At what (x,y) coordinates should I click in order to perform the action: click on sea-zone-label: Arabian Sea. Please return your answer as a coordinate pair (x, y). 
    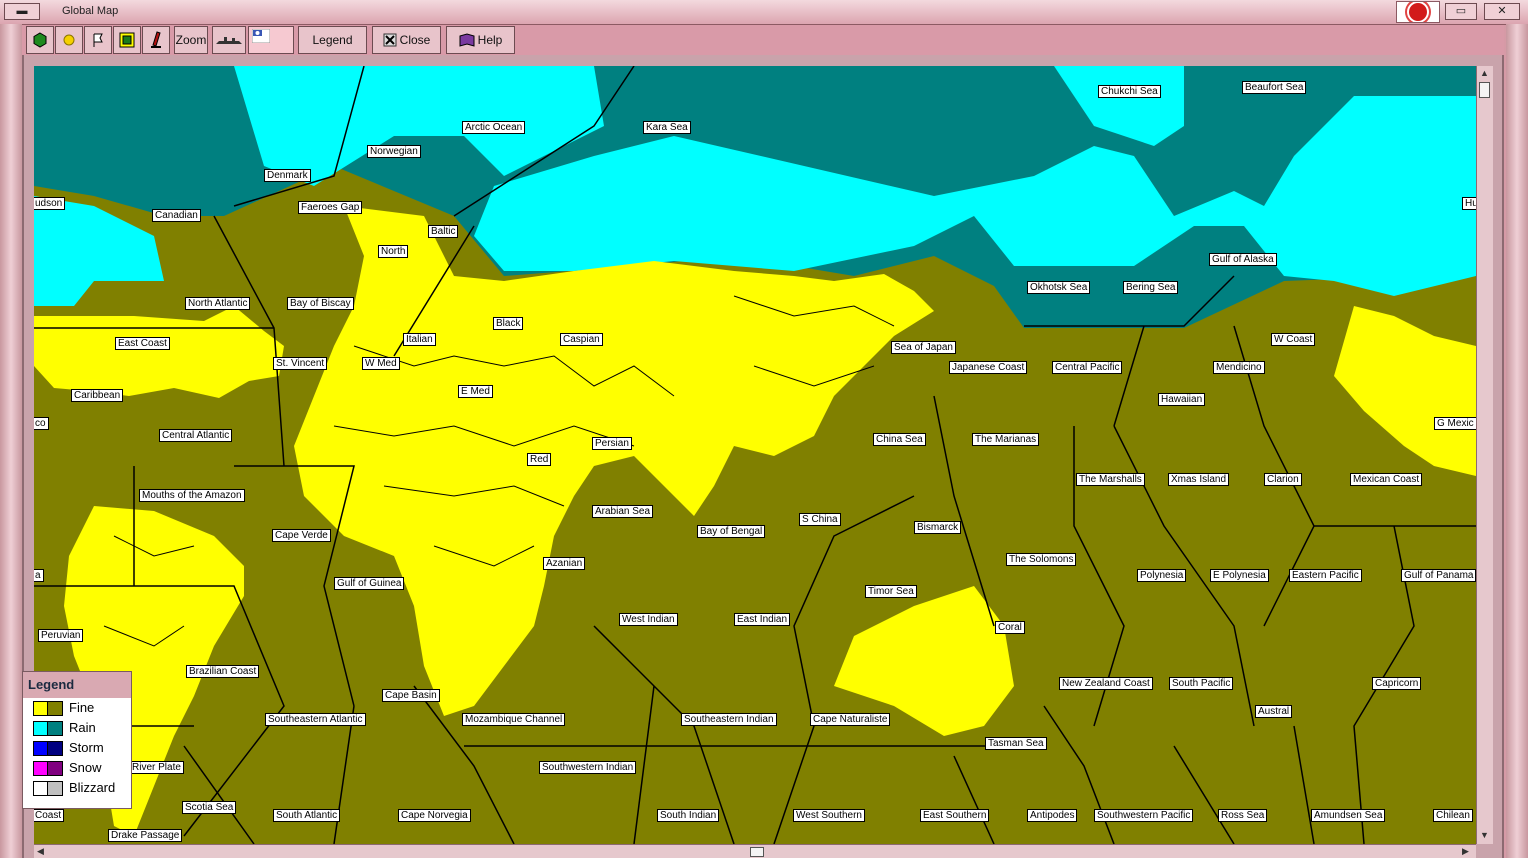
    Looking at the image, I should click on (623, 511).